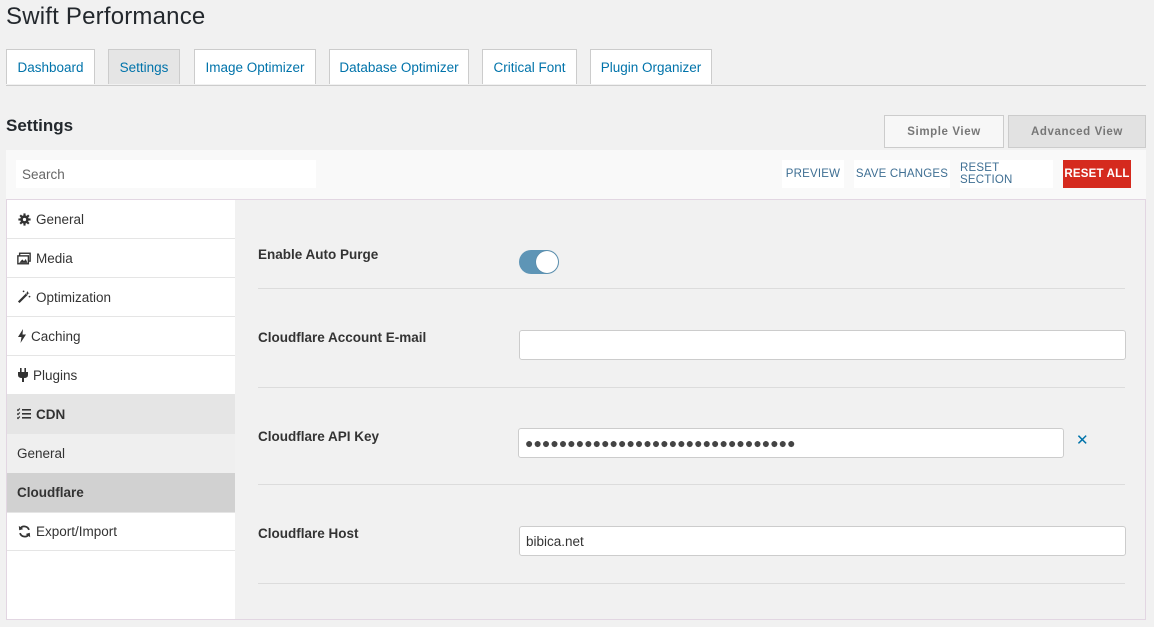 The width and height of the screenshot is (1154, 627). I want to click on sidebar-item-export-import: Export/Import, so click(121, 531).